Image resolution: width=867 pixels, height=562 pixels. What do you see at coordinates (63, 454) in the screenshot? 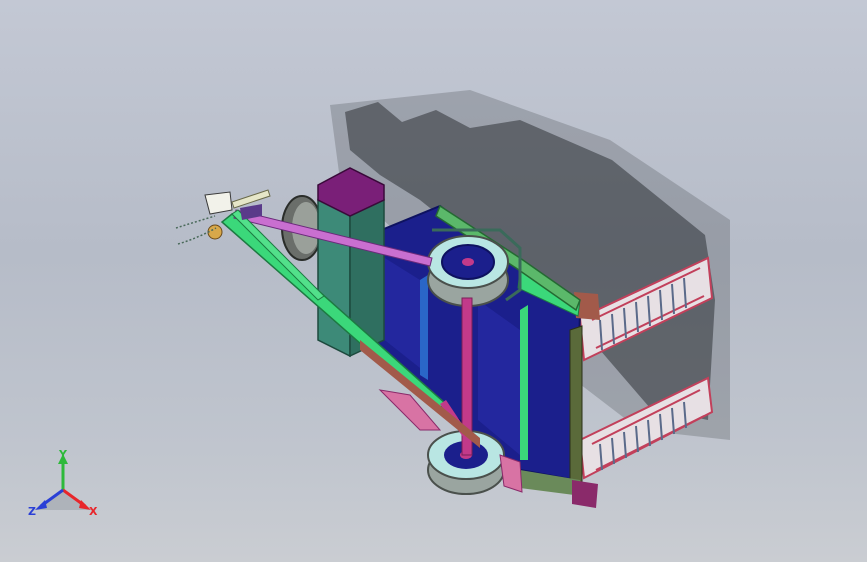
I see `y-axis-label: Y` at bounding box center [63, 454].